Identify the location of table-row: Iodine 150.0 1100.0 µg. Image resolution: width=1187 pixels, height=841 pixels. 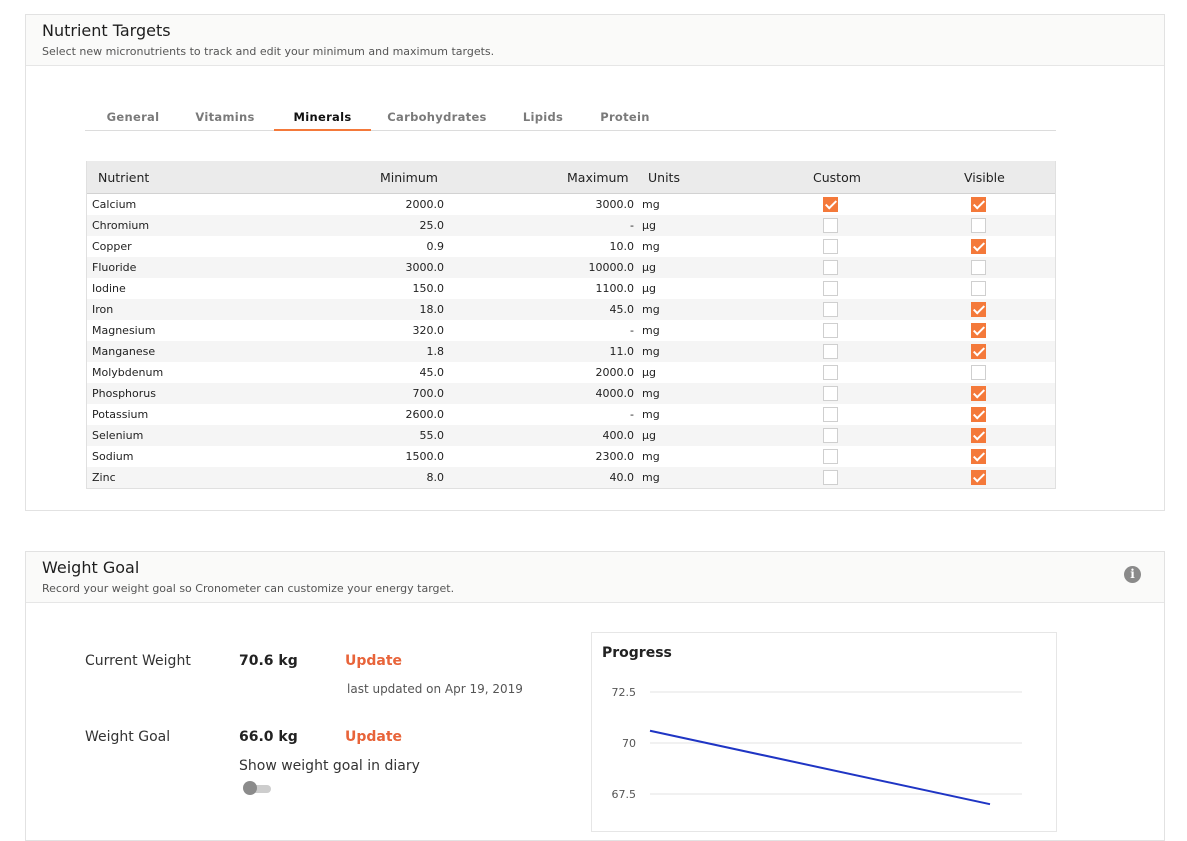
(571, 288).